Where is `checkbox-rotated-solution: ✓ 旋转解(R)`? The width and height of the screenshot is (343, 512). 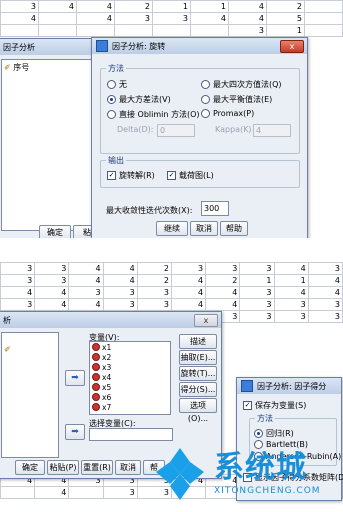 checkbox-rotated-solution: ✓ 旋转解(R) is located at coordinates (131, 175).